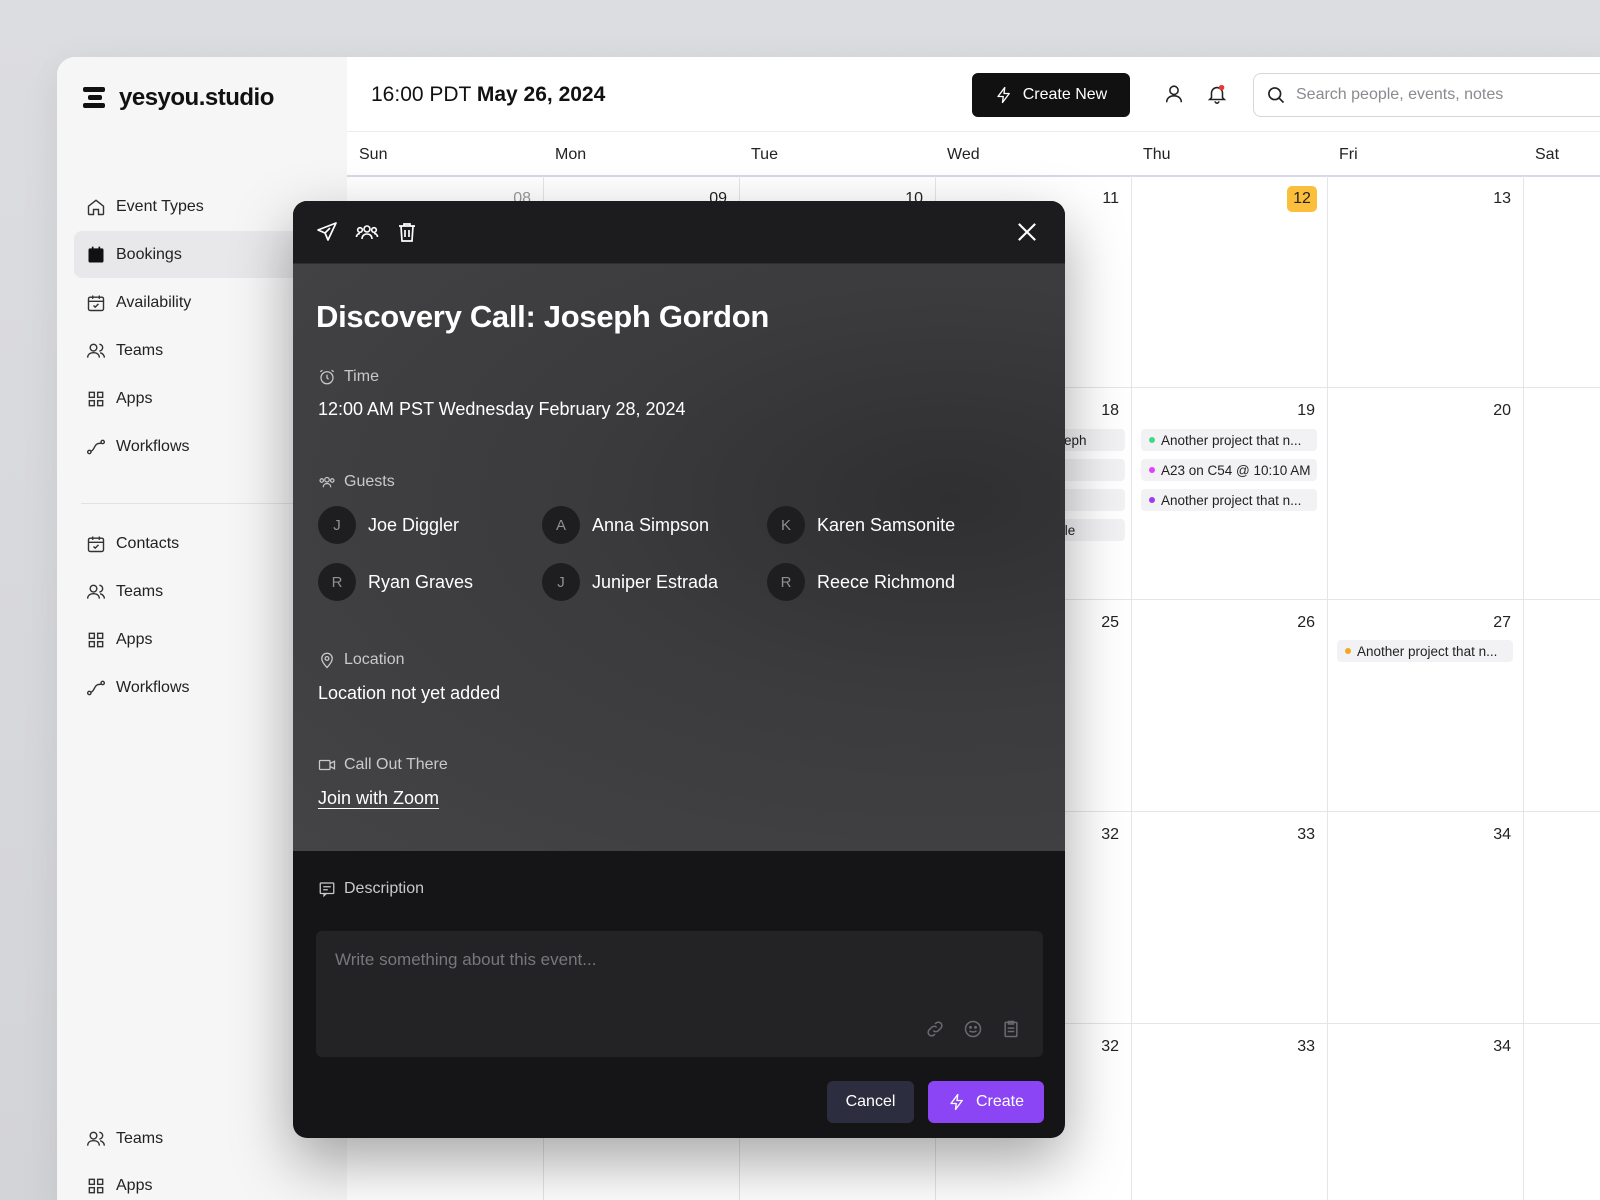 This screenshot has width=1600, height=1200. Describe the element at coordinates (1348, 154) in the screenshot. I see `weekday-fri: Fri` at that location.